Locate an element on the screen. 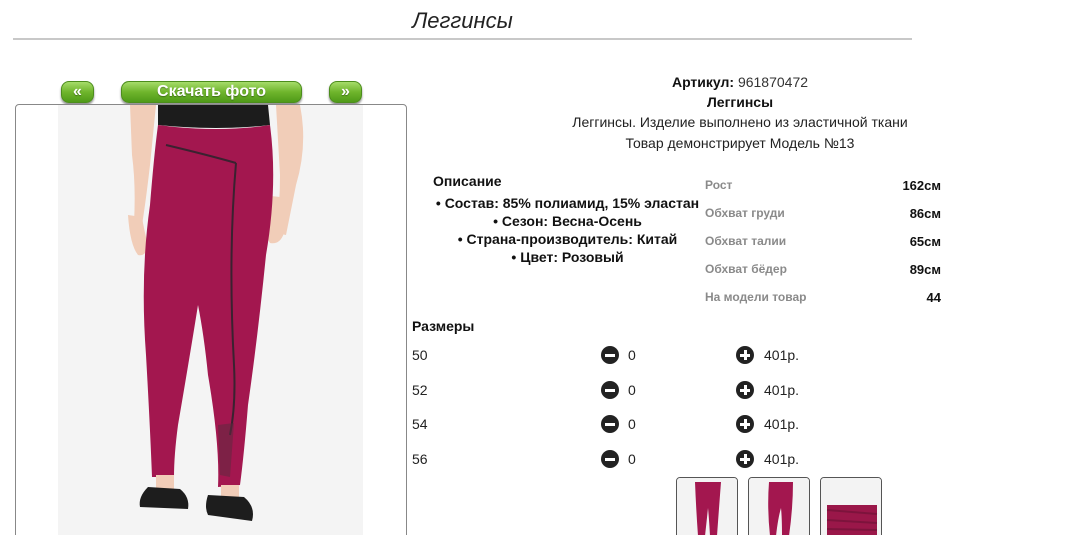 The height and width of the screenshot is (535, 1067). param-row: На модели товар 44 is located at coordinates (823, 302).